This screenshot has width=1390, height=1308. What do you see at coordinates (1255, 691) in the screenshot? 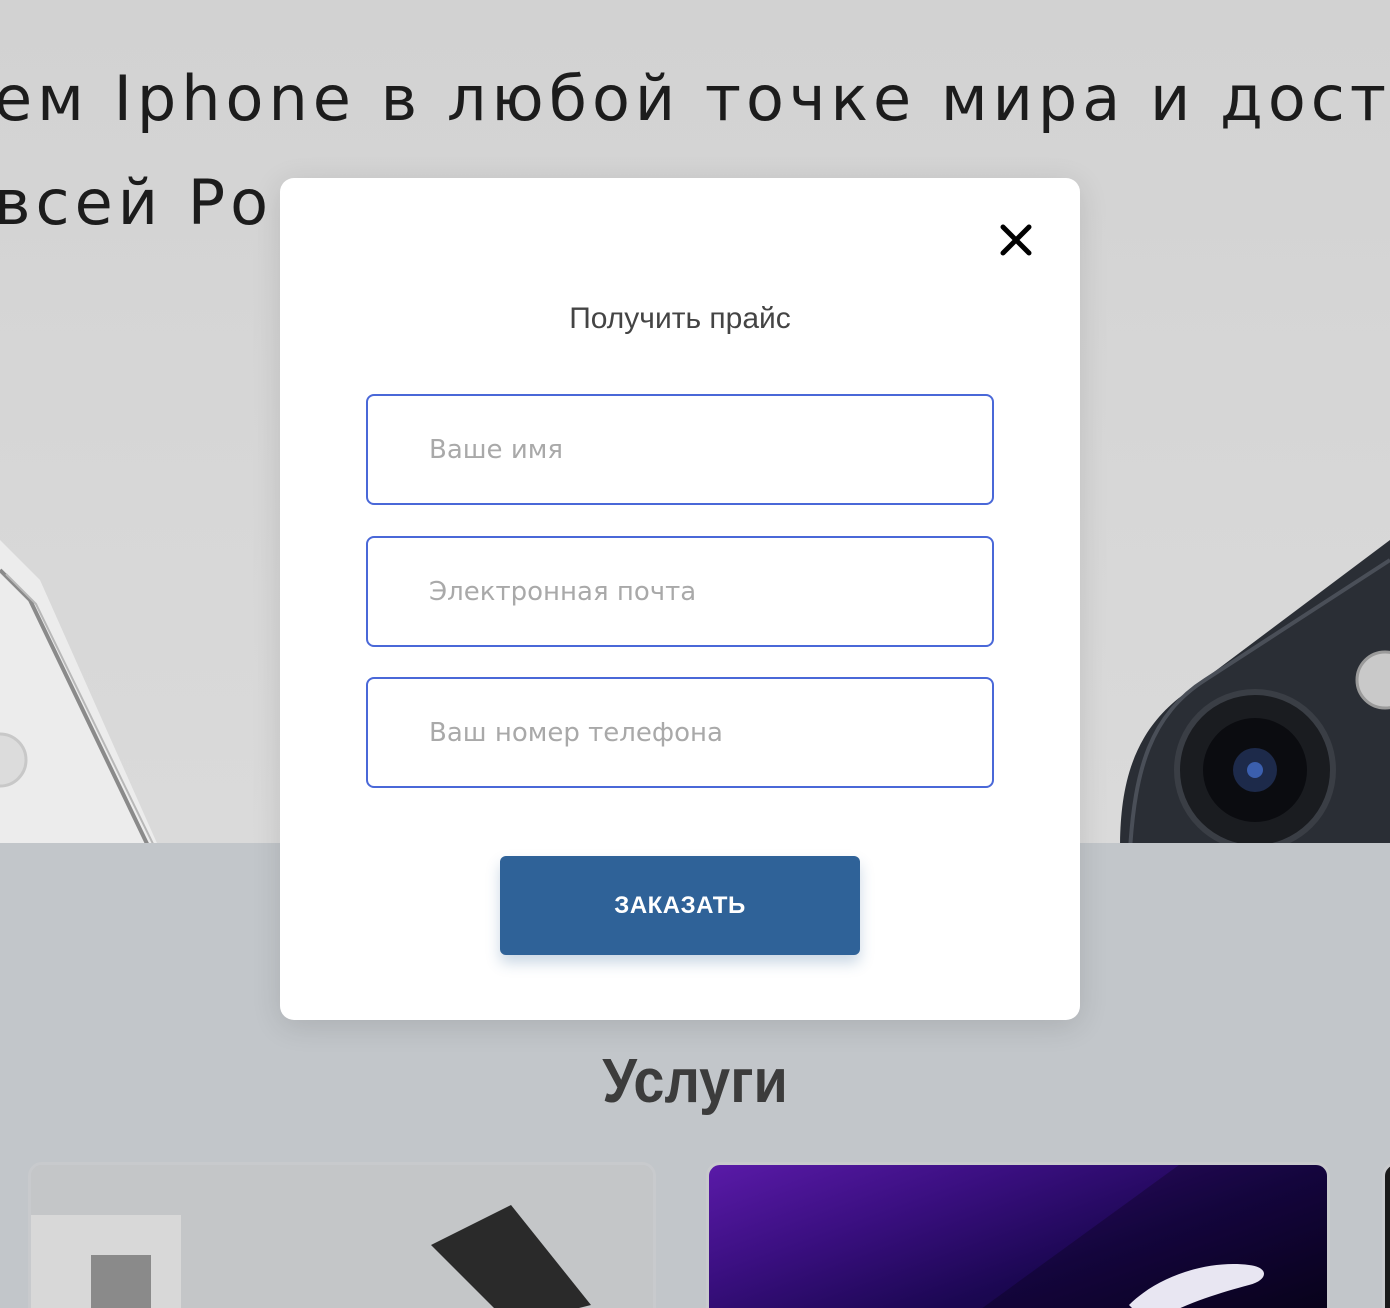
I see `hero-phone-image-right` at bounding box center [1255, 691].